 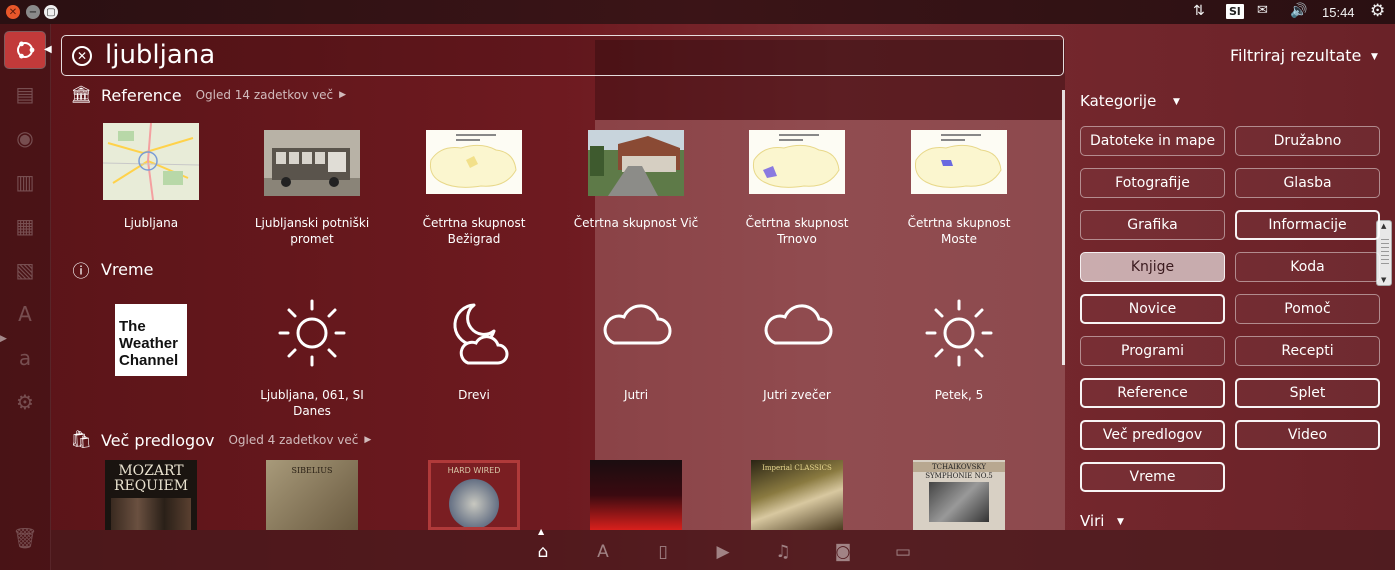 What do you see at coordinates (1307, 309) in the screenshot?
I see `filter-button: Pomoč` at bounding box center [1307, 309].